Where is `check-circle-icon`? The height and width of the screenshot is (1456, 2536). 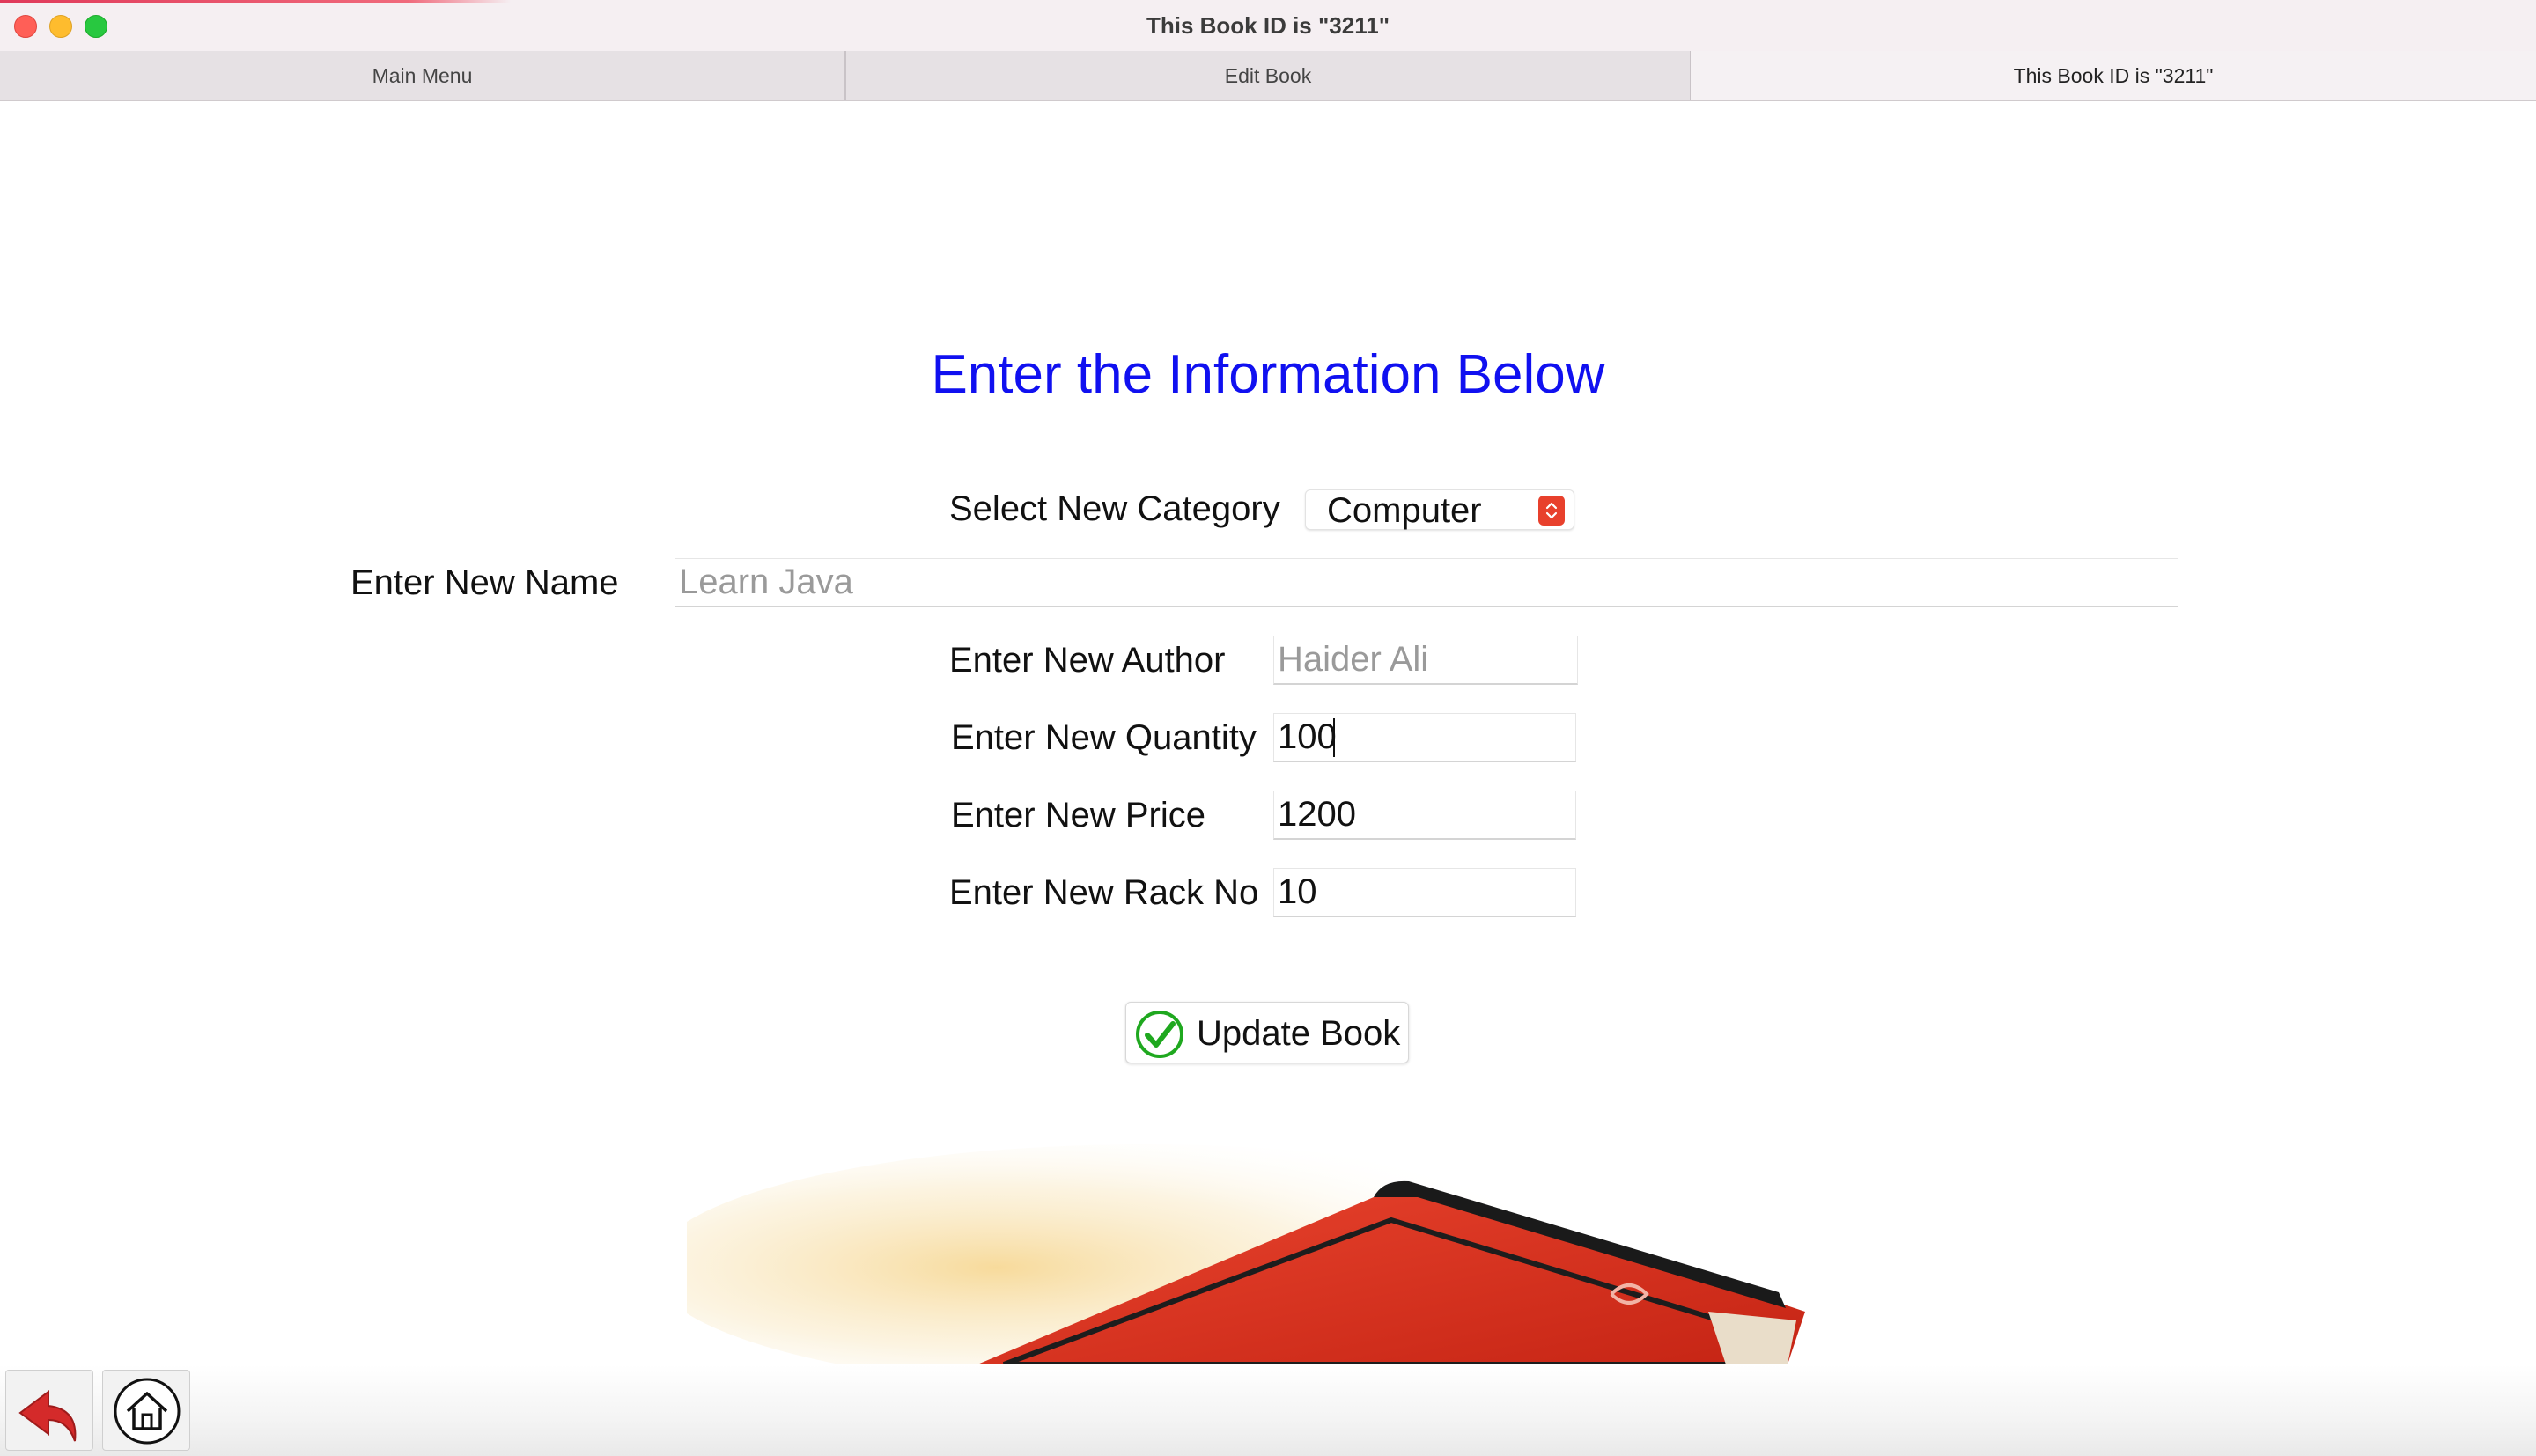
check-circle-icon is located at coordinates (1159, 1036).